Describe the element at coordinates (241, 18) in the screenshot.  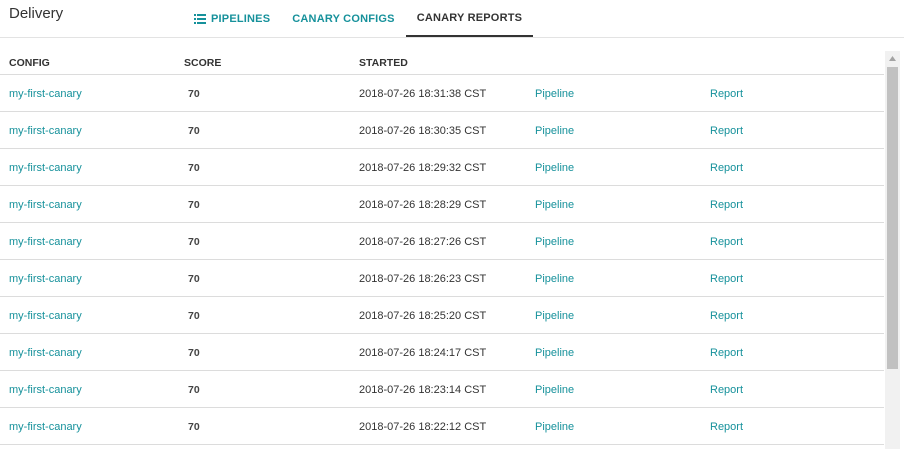
I see `tab-label: PIPELINES` at that location.